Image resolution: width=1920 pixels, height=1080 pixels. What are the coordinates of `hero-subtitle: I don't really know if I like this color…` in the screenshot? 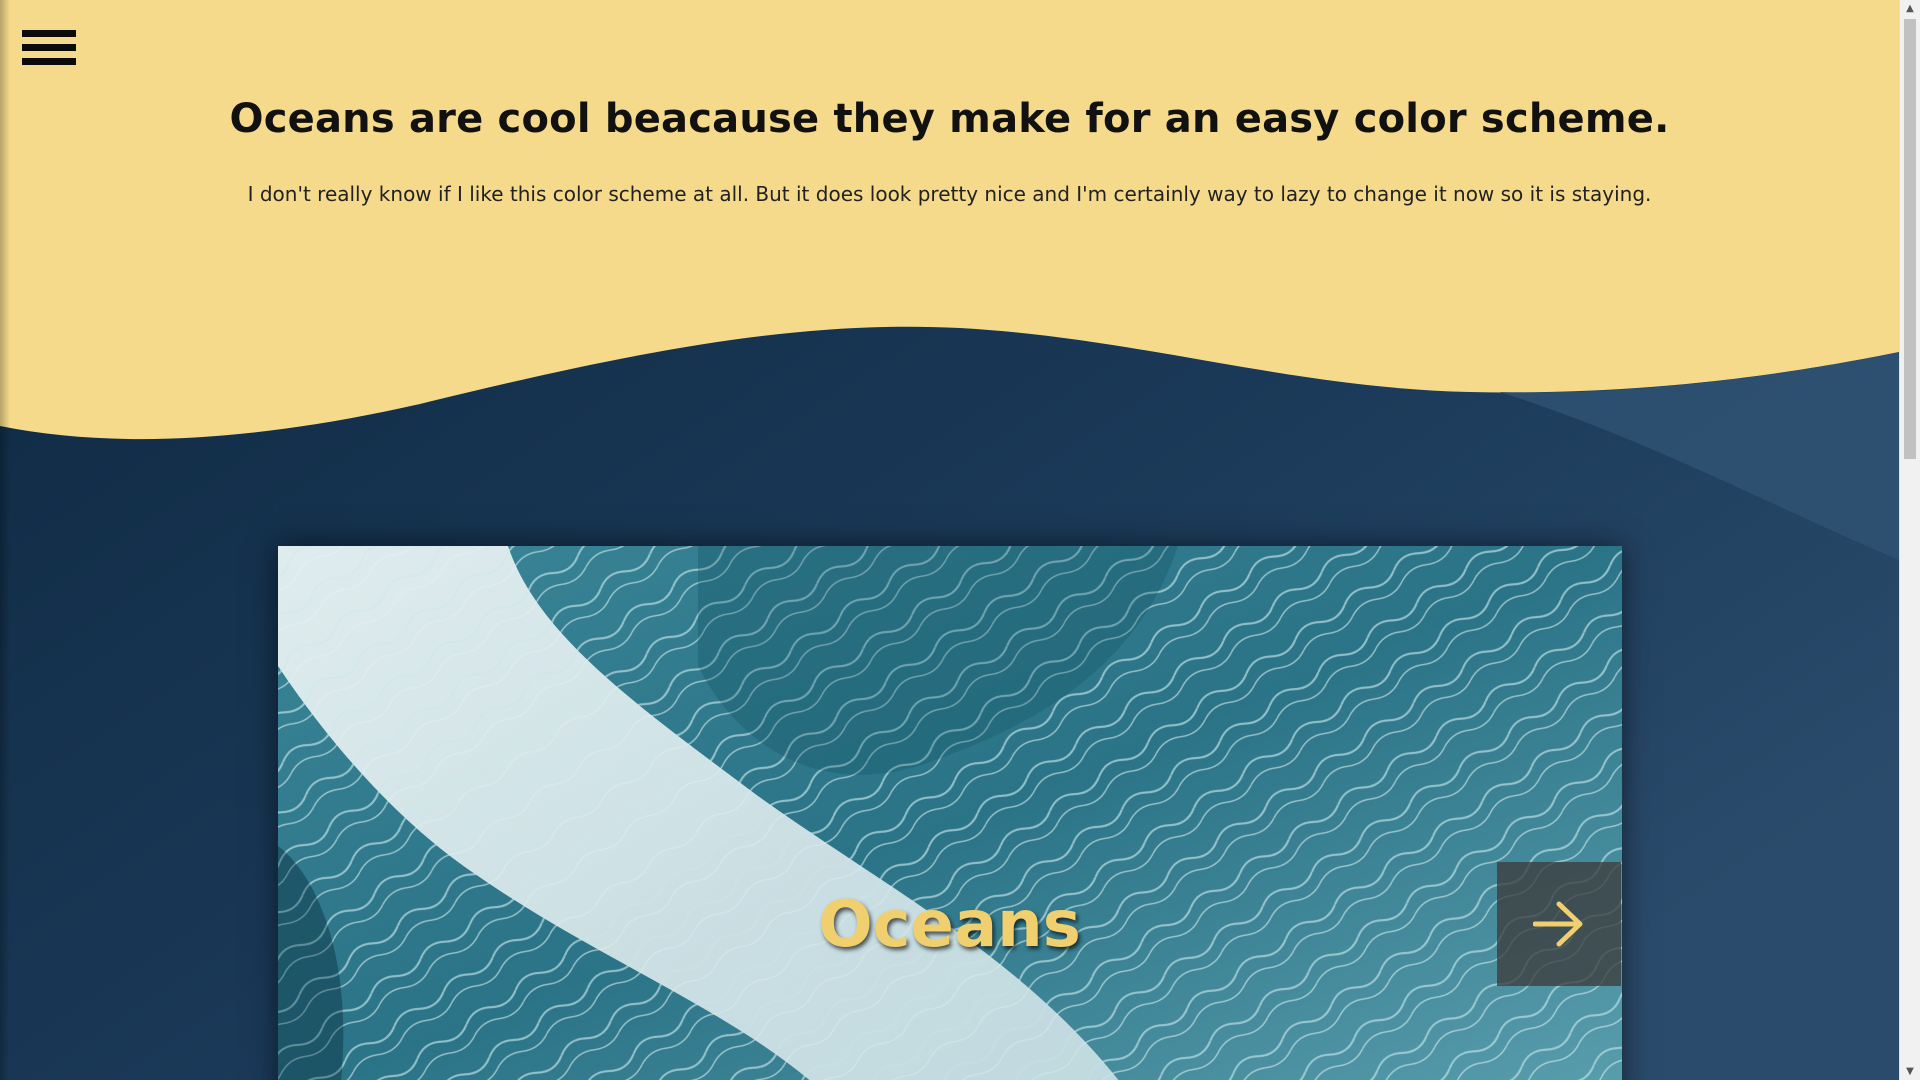 It's located at (949, 194).